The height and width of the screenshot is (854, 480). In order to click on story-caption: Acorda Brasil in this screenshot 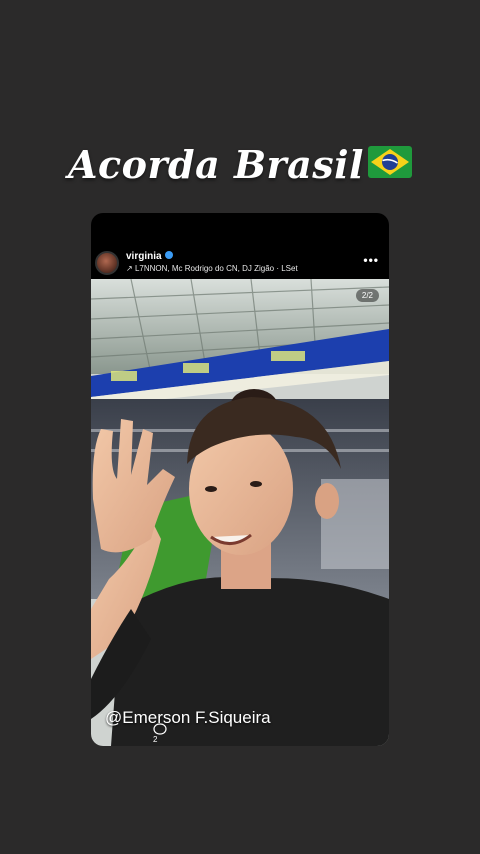, I will do `click(240, 166)`.